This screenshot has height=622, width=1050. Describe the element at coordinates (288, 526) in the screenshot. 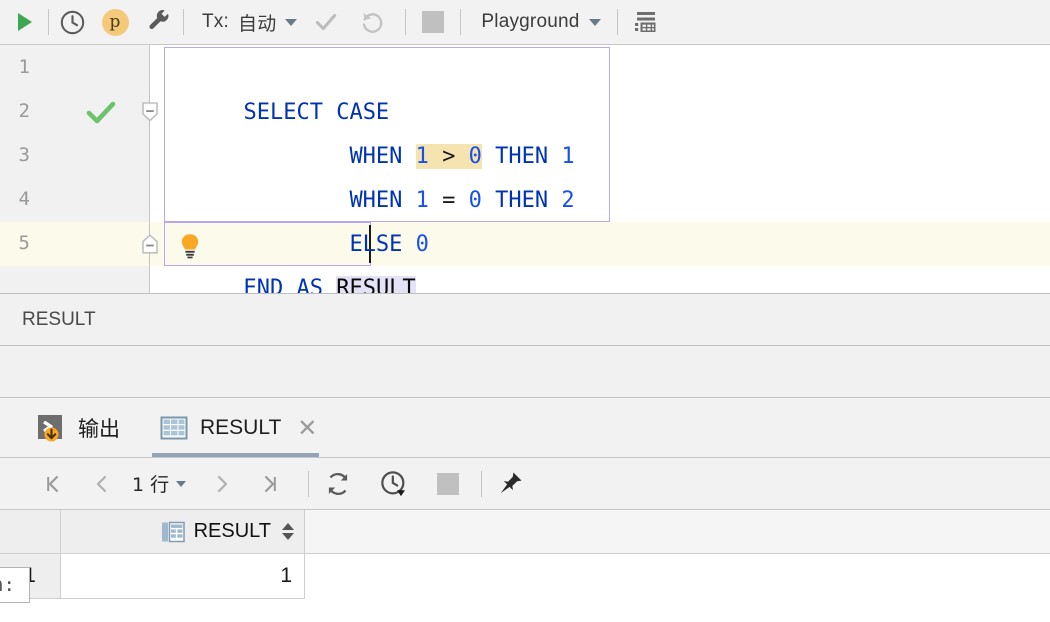

I see `sort-asc-icon` at that location.